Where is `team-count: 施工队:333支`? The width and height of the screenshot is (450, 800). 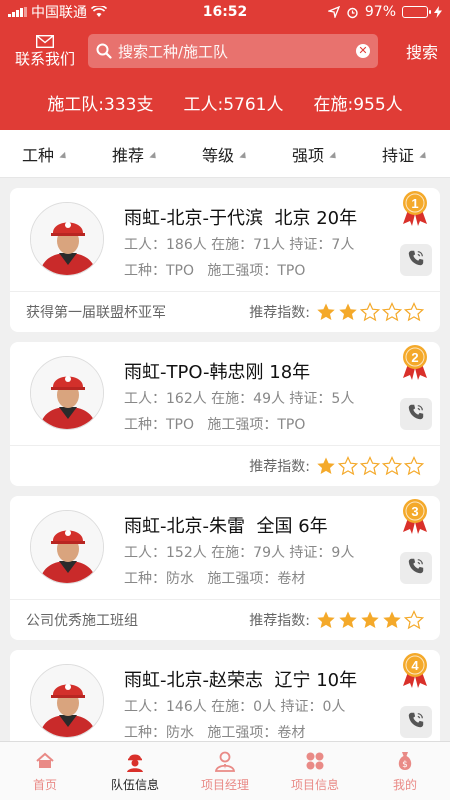 team-count: 施工队:333支 is located at coordinates (100, 105).